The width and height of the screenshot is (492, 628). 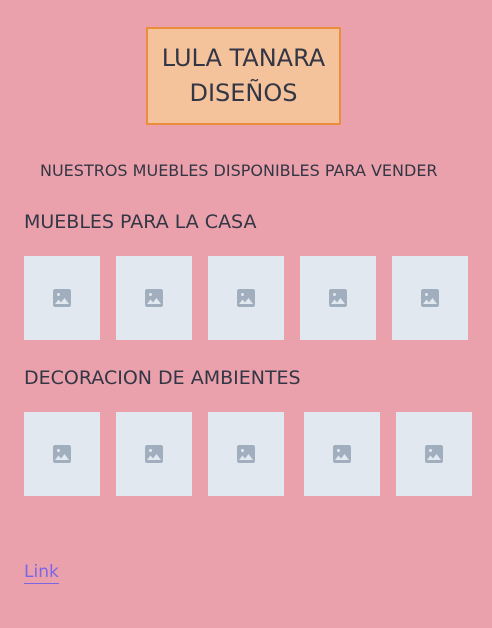 What do you see at coordinates (239, 170) in the screenshot?
I see `page-subtitle: NUESTROS MUEBLES DISPONIBLES PARA VENDER` at bounding box center [239, 170].